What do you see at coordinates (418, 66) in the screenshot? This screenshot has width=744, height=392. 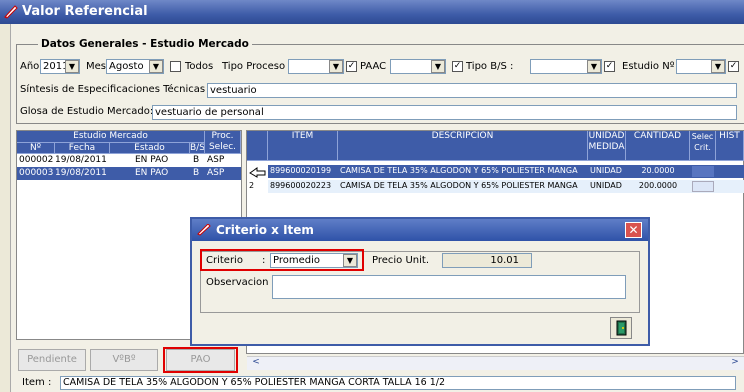 I see `paac-select: ▼` at bounding box center [418, 66].